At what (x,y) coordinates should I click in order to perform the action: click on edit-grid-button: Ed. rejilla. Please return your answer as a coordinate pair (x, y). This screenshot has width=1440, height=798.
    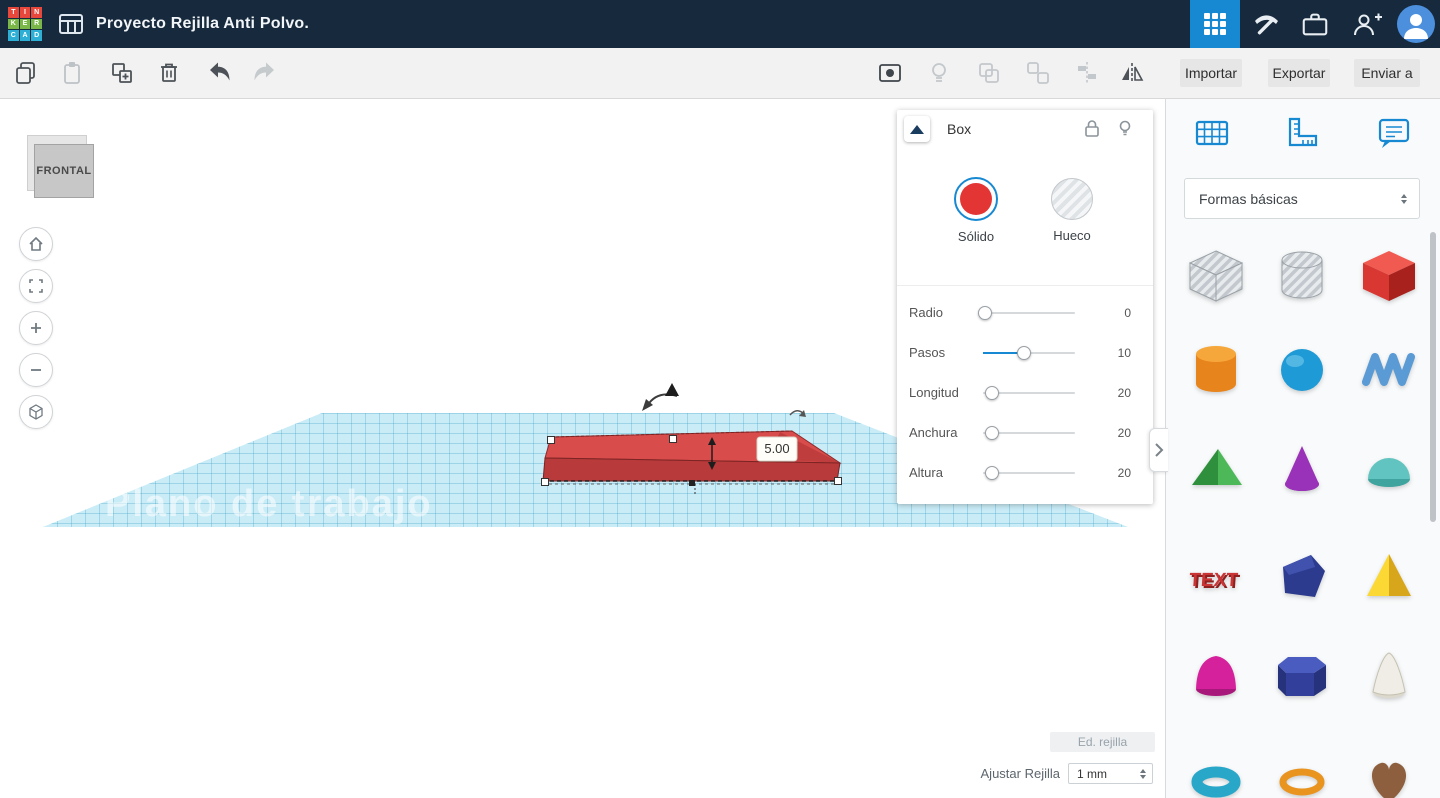
    Looking at the image, I should click on (1102, 742).